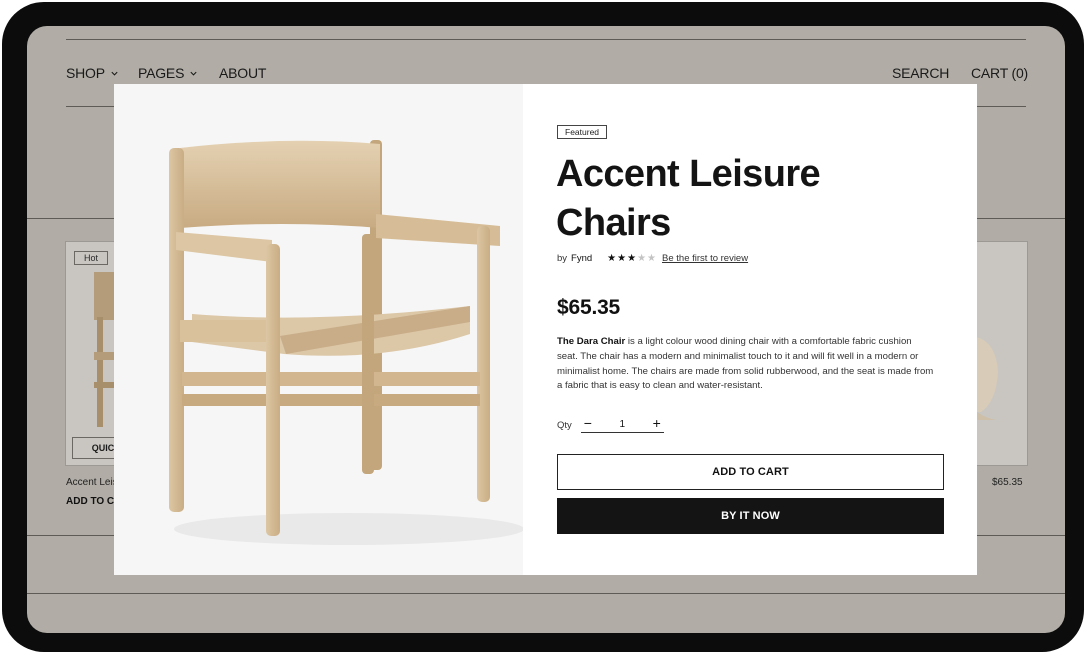  I want to click on nav-shop-label: SHOP, so click(85, 73).